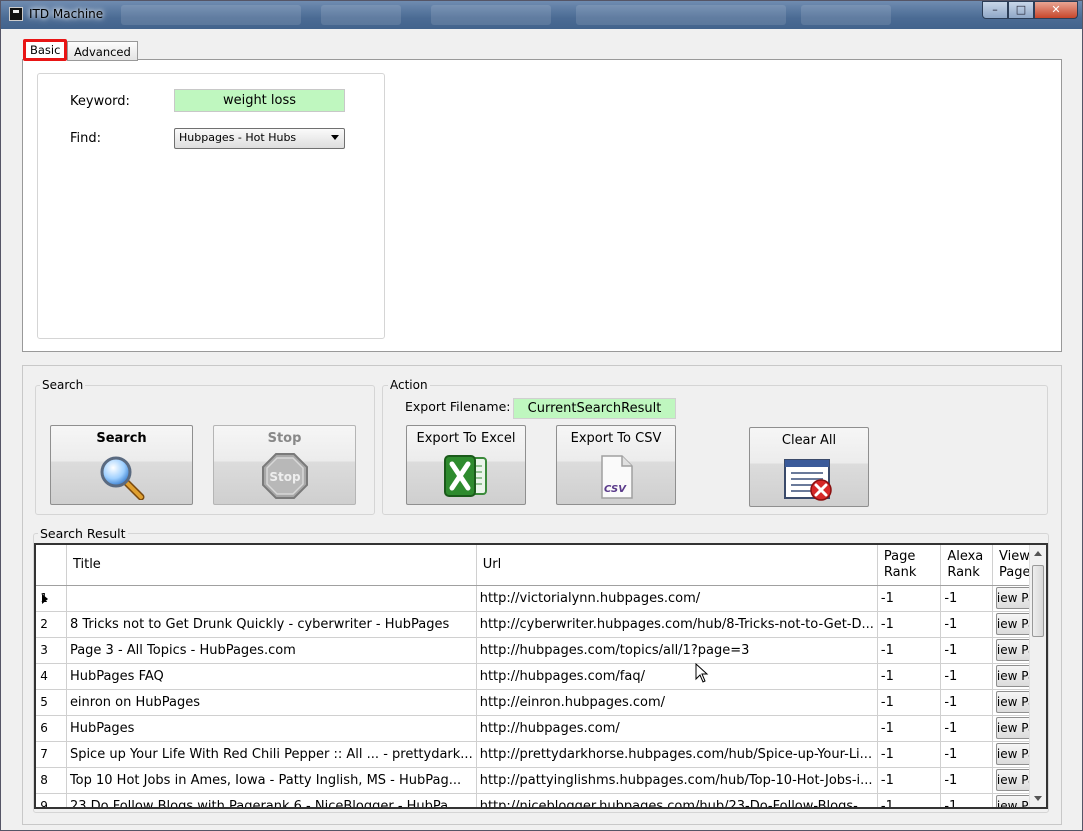 This screenshot has height=831, width=1083. What do you see at coordinates (1056, 10) in the screenshot?
I see `close-button: ✕` at bounding box center [1056, 10].